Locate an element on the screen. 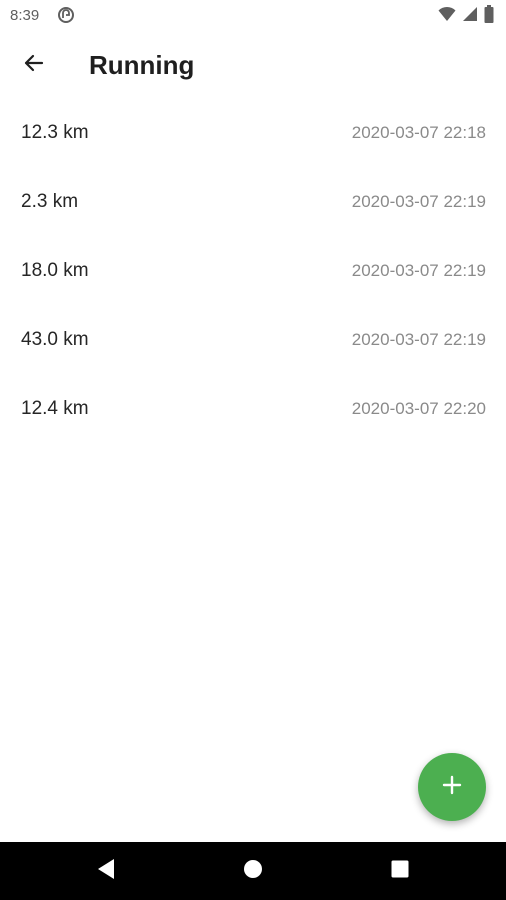 This screenshot has width=506, height=900. list-item: 18.0 km 2020-03-07 22:19 is located at coordinates (253, 270).